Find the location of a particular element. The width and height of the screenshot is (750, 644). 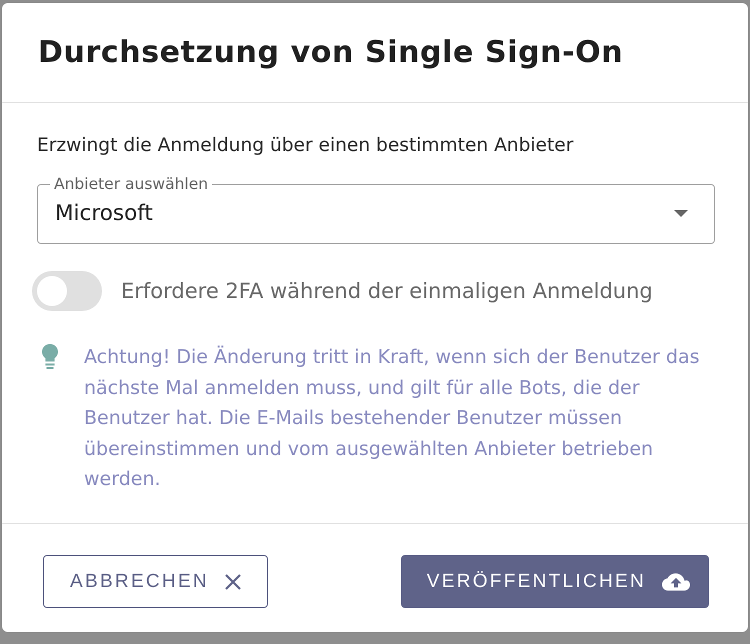

dialog-title: Durchsetzung von Single Sign-On is located at coordinates (331, 52).